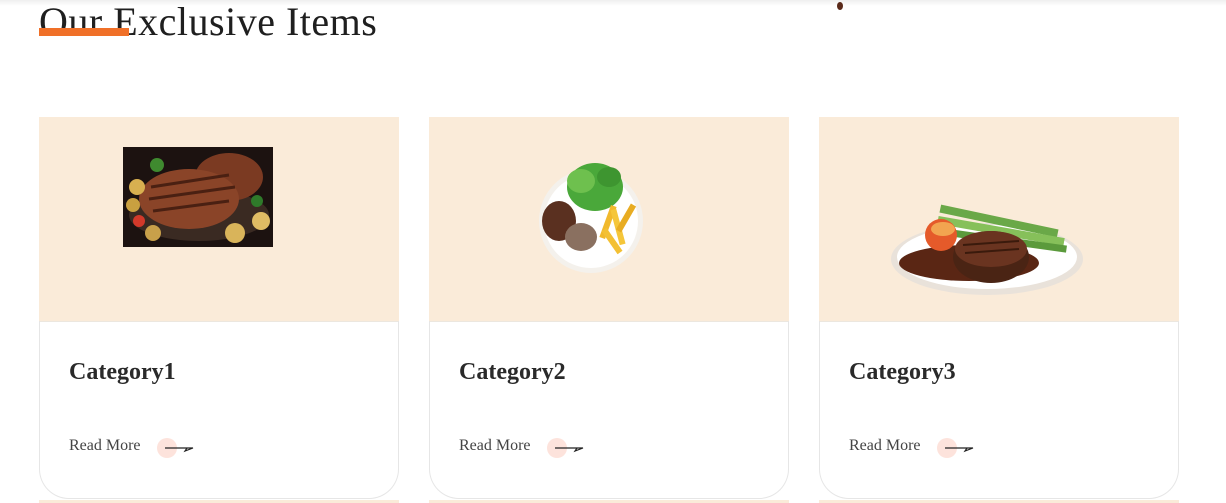 Image resolution: width=1226 pixels, height=503 pixels. What do you see at coordinates (208, 22) in the screenshot?
I see `section-title: Our Exclusive Items` at bounding box center [208, 22].